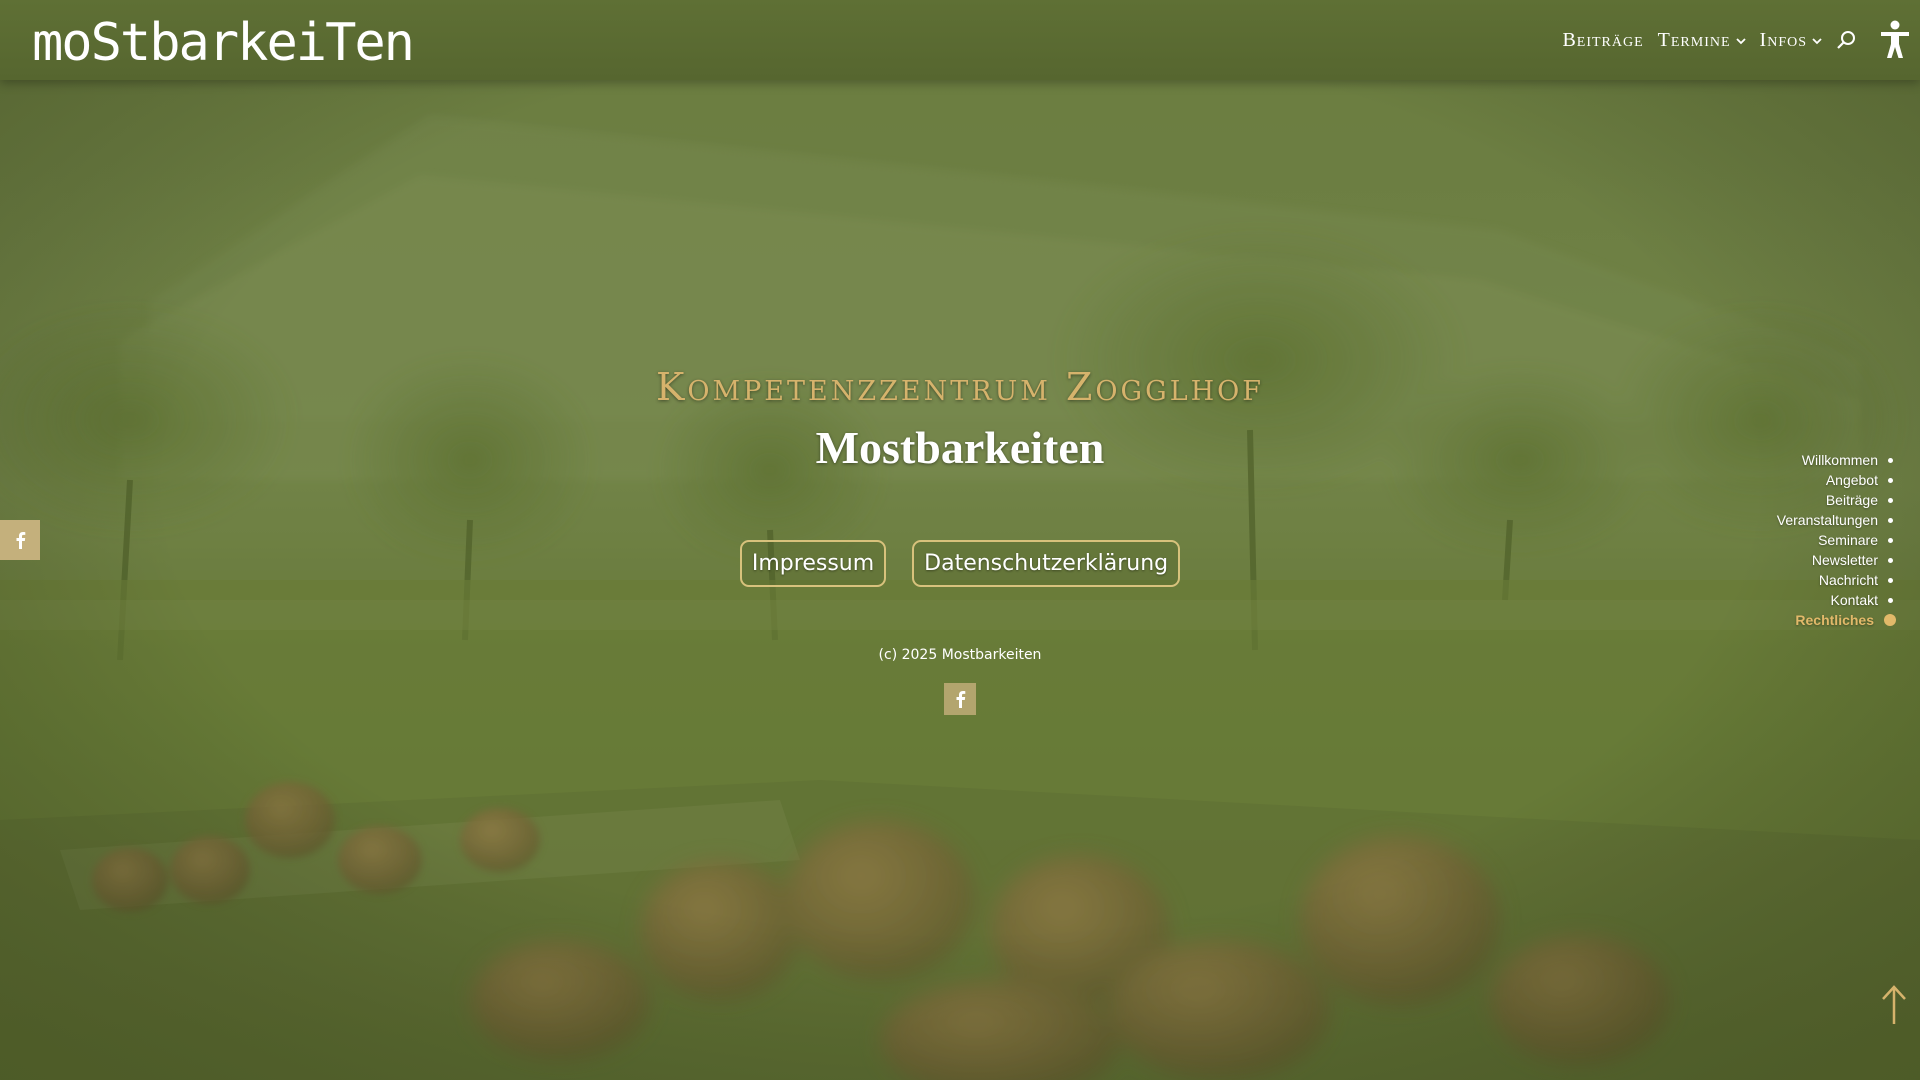 The width and height of the screenshot is (1920, 1080). I want to click on nav-item-infos: Infos, so click(1791, 40).